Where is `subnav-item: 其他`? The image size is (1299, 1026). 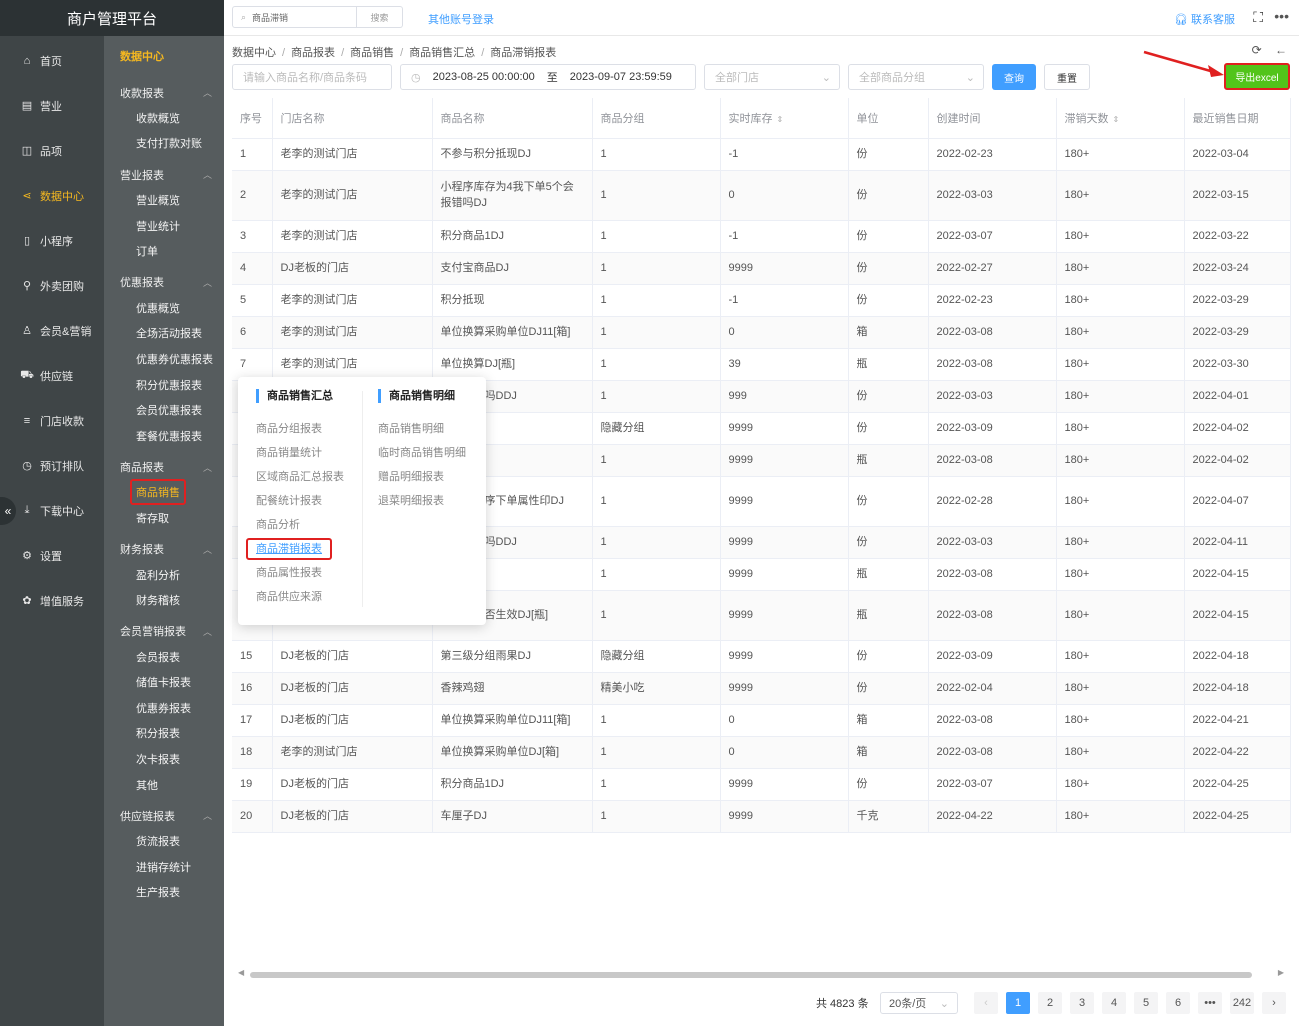
subnav-item: 其他 is located at coordinates (164, 785).